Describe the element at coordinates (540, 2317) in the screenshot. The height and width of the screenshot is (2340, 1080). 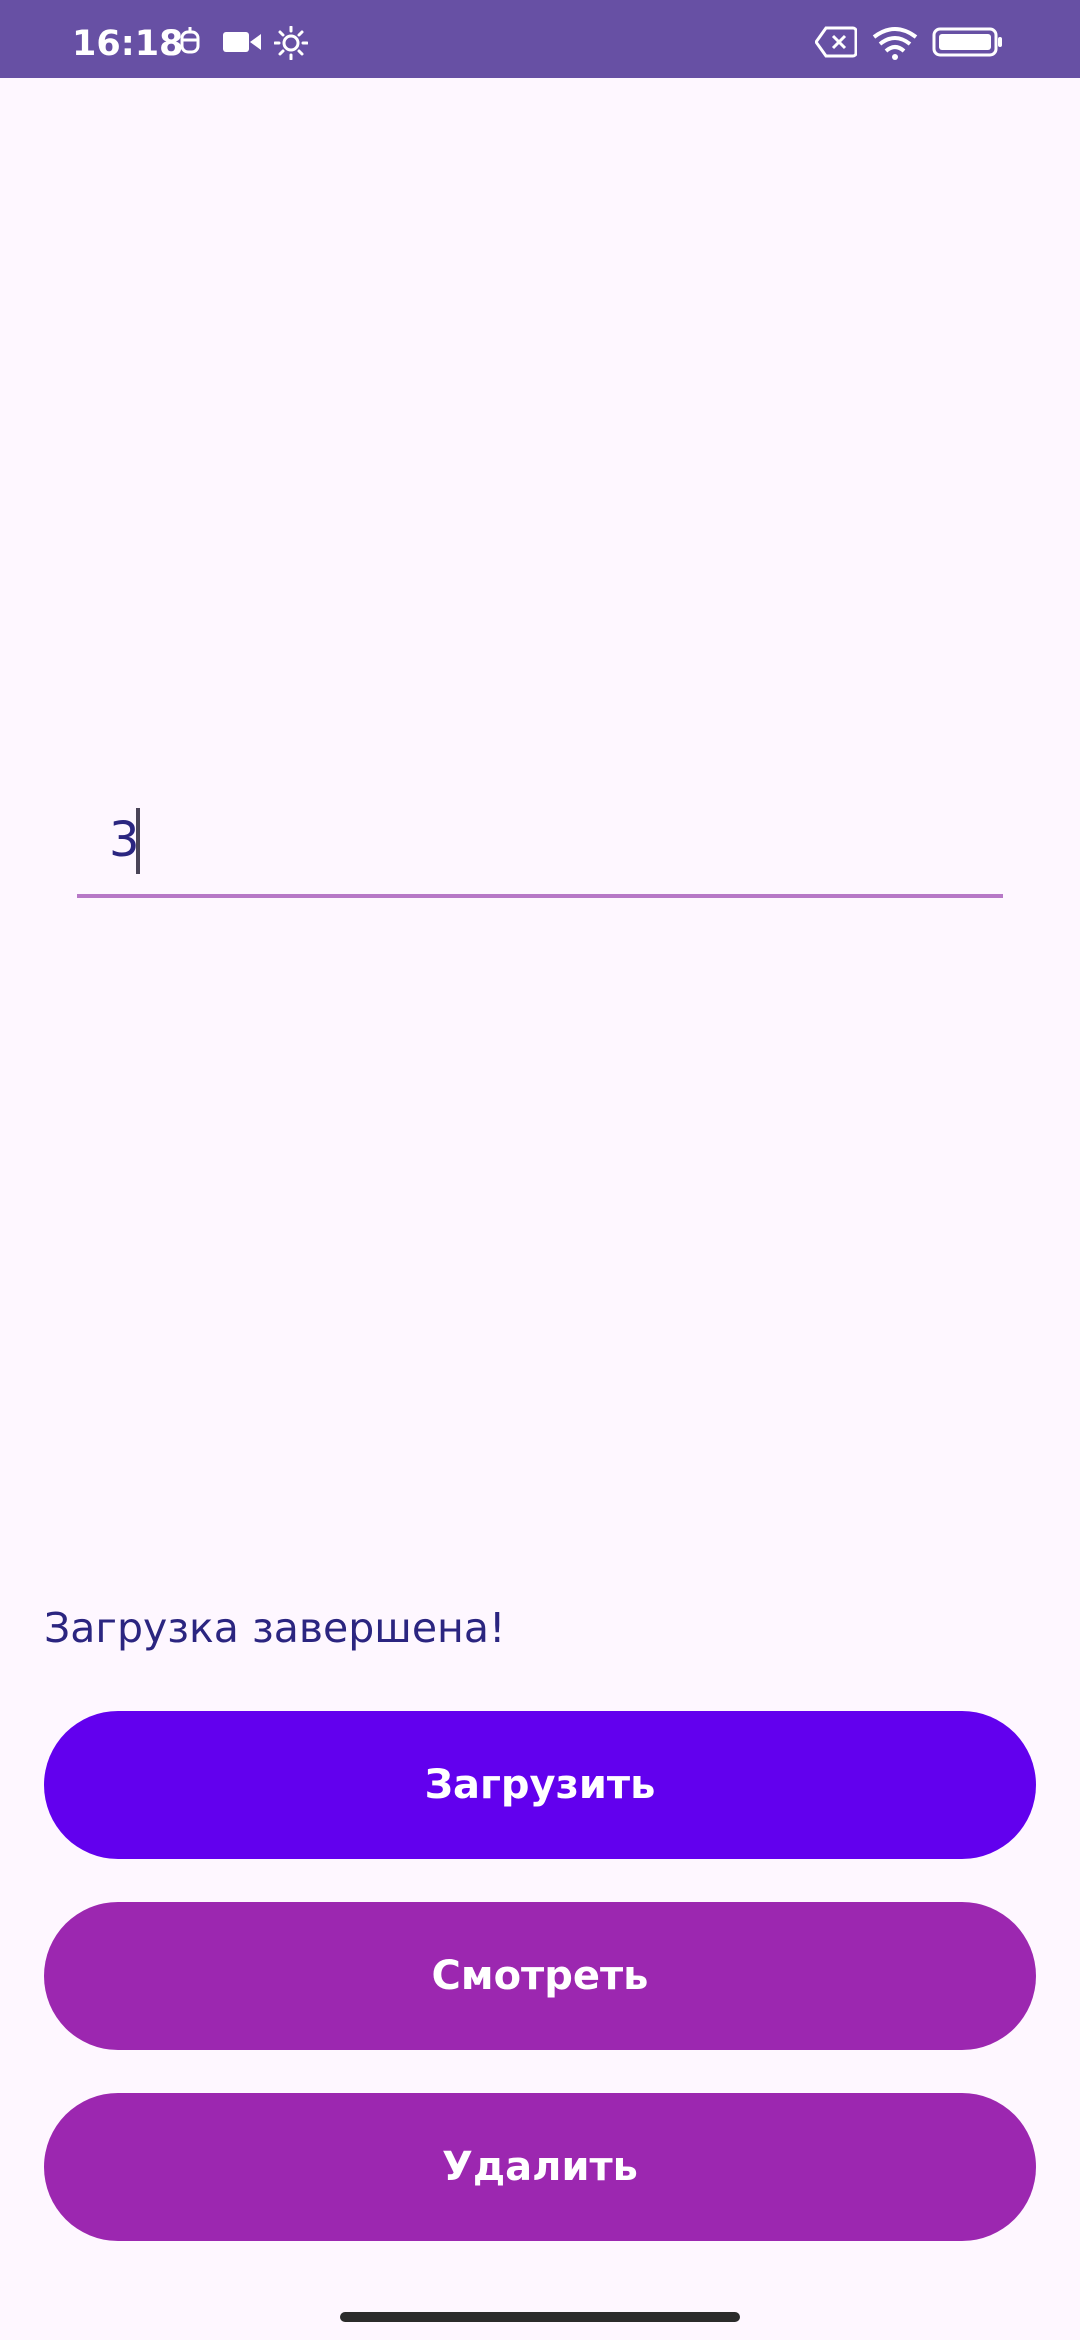
I see `navigation-gesture-bar` at that location.